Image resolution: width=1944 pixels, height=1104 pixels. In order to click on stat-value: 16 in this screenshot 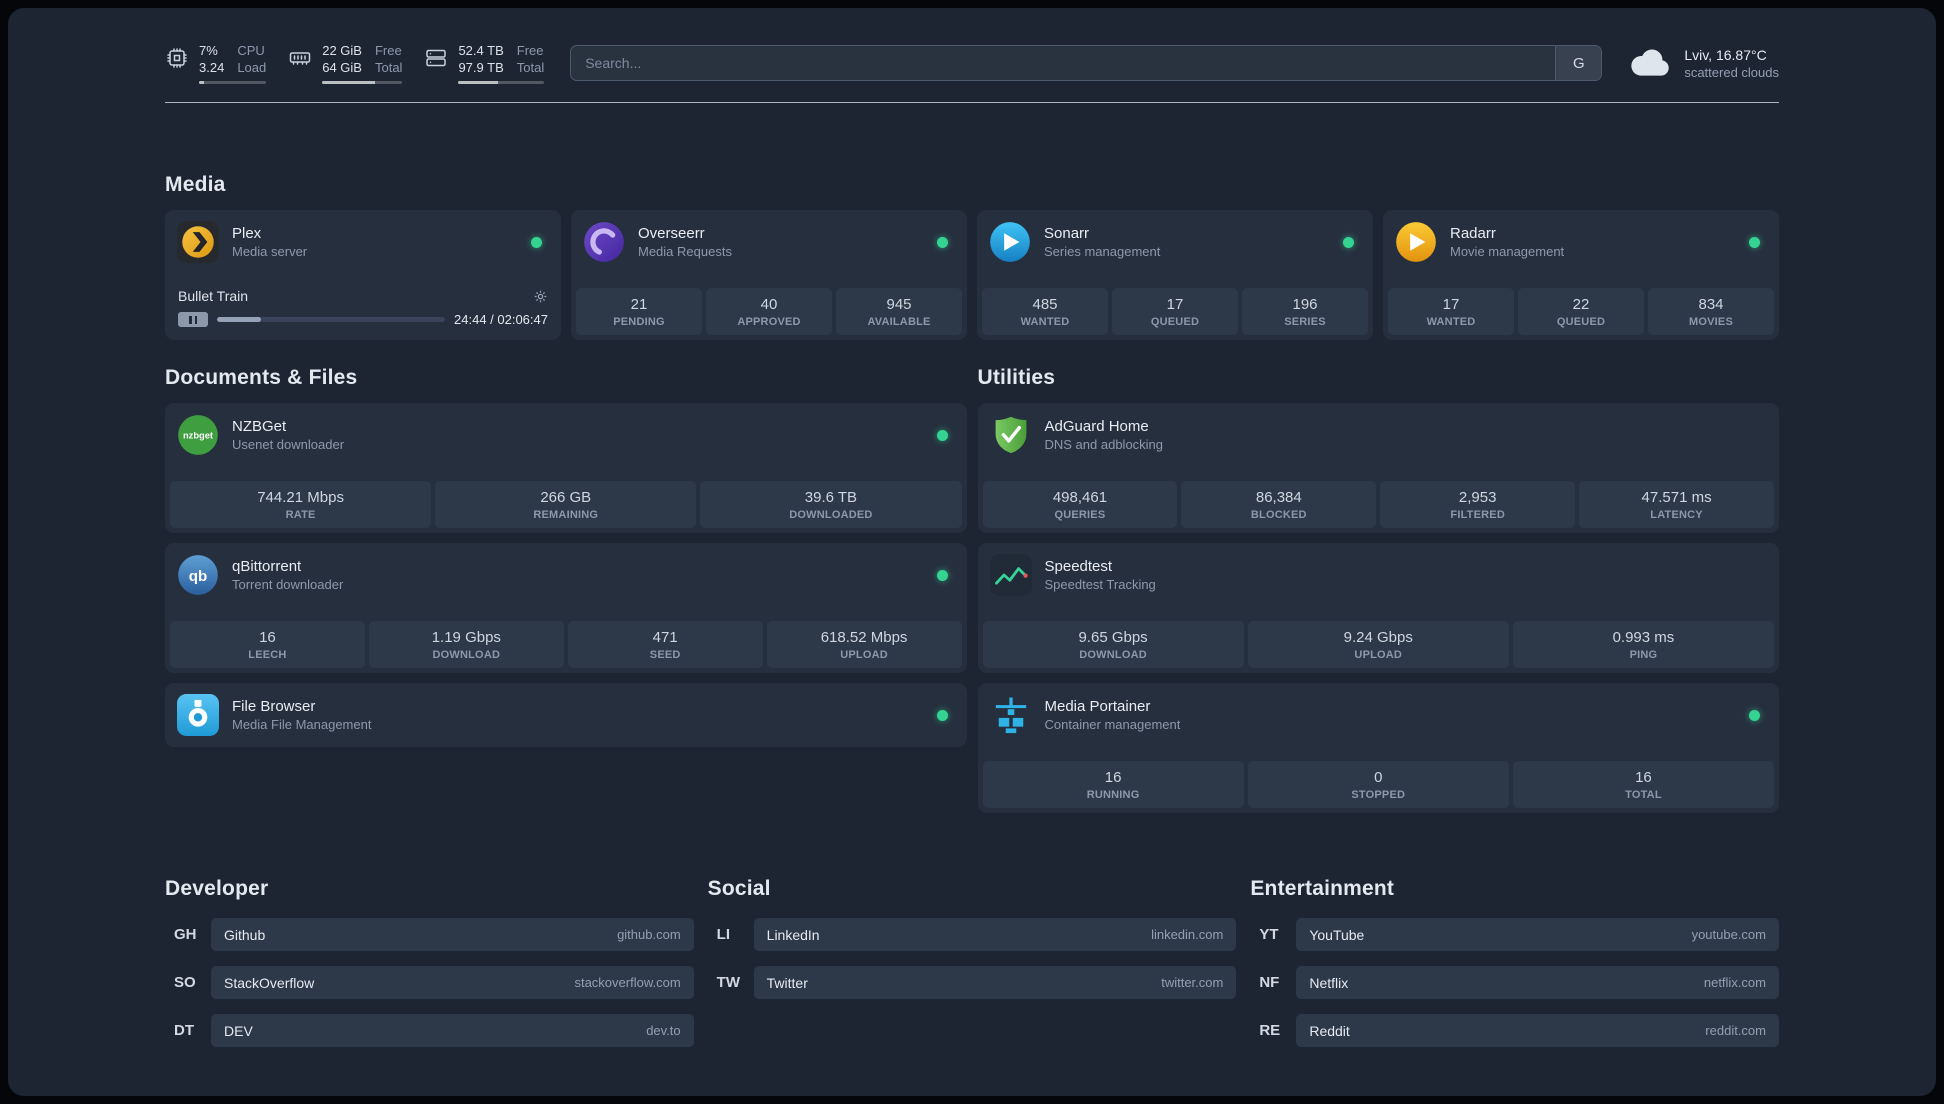, I will do `click(1643, 777)`.